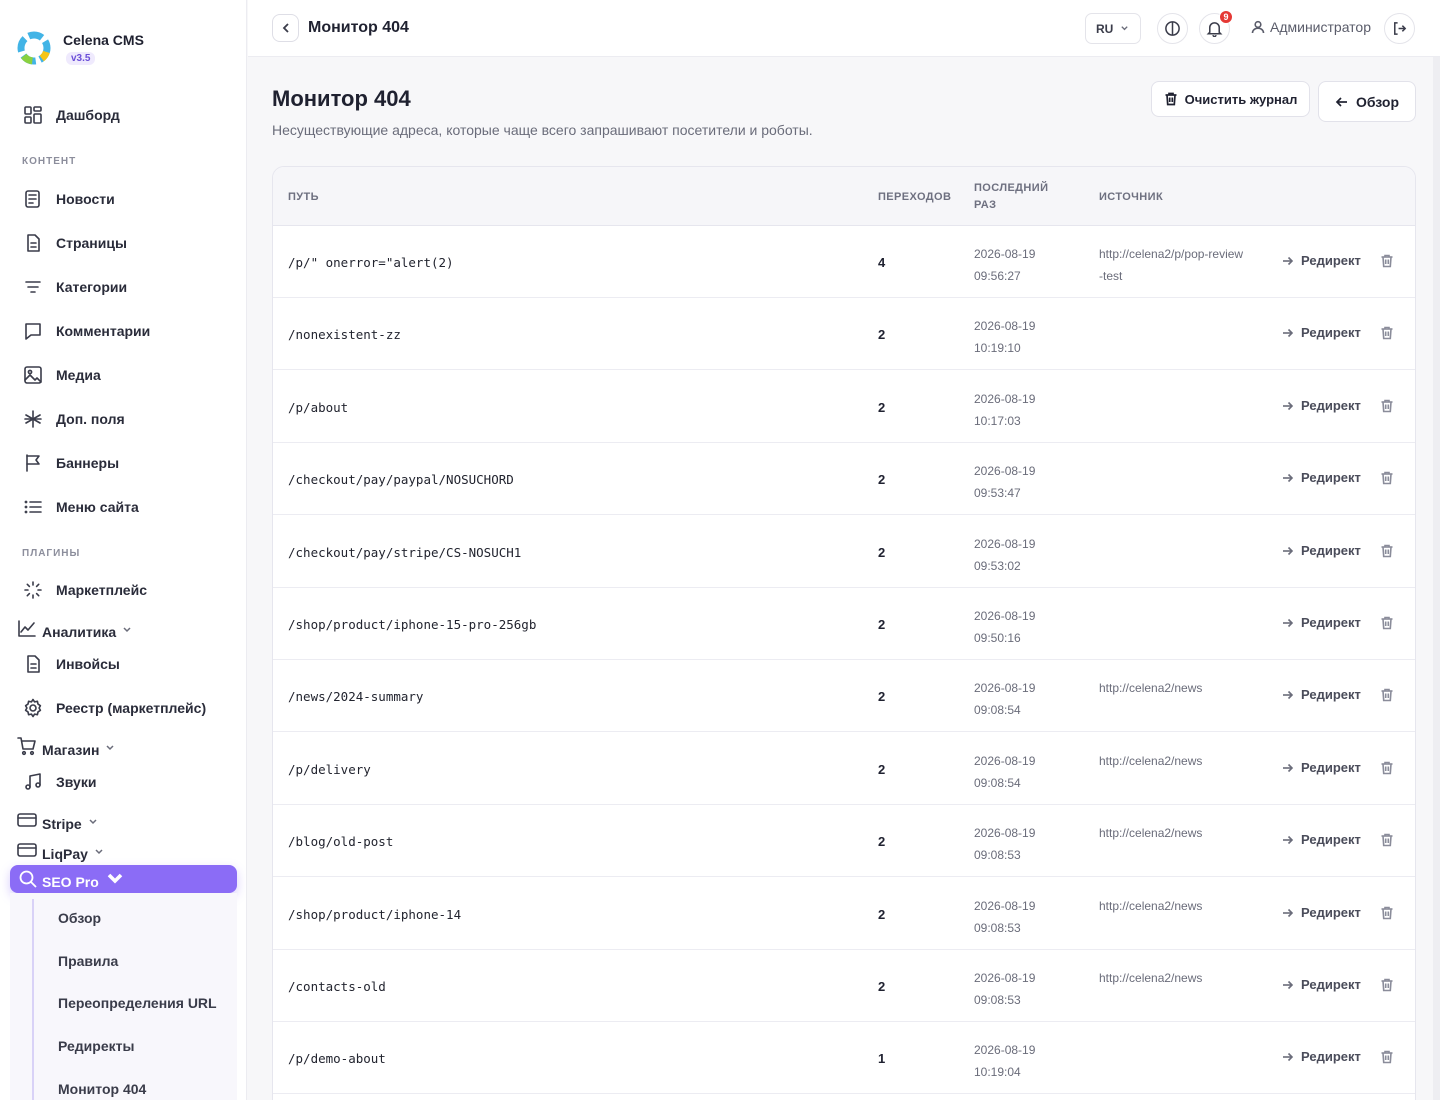 The width and height of the screenshot is (1440, 1100). Describe the element at coordinates (84, 590) in the screenshot. I see `sidebar-item-marketplace: Маркетплейс` at that location.